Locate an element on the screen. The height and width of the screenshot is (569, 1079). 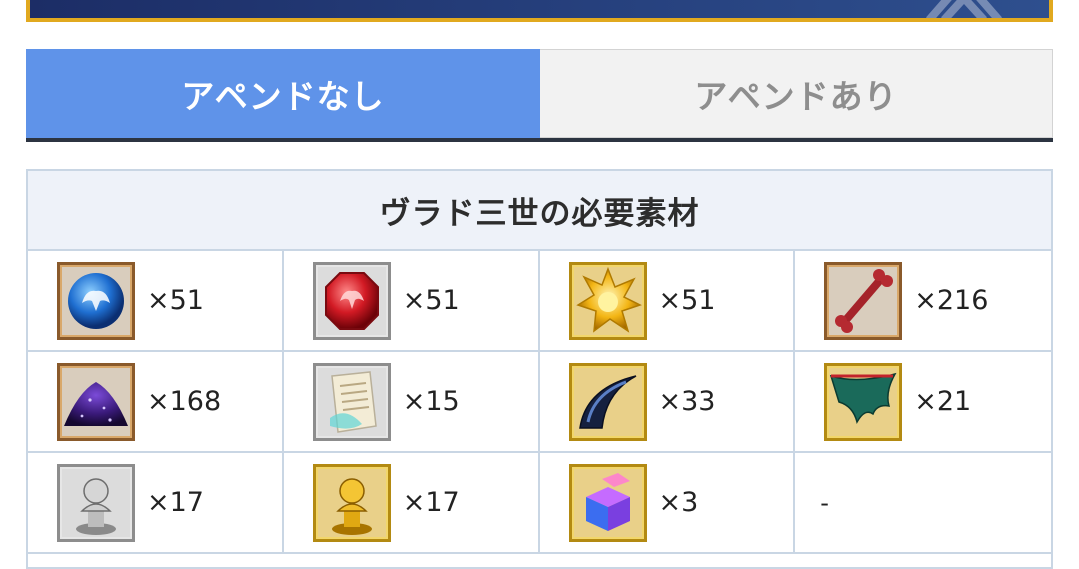
bone-icon is located at coordinates (863, 300).